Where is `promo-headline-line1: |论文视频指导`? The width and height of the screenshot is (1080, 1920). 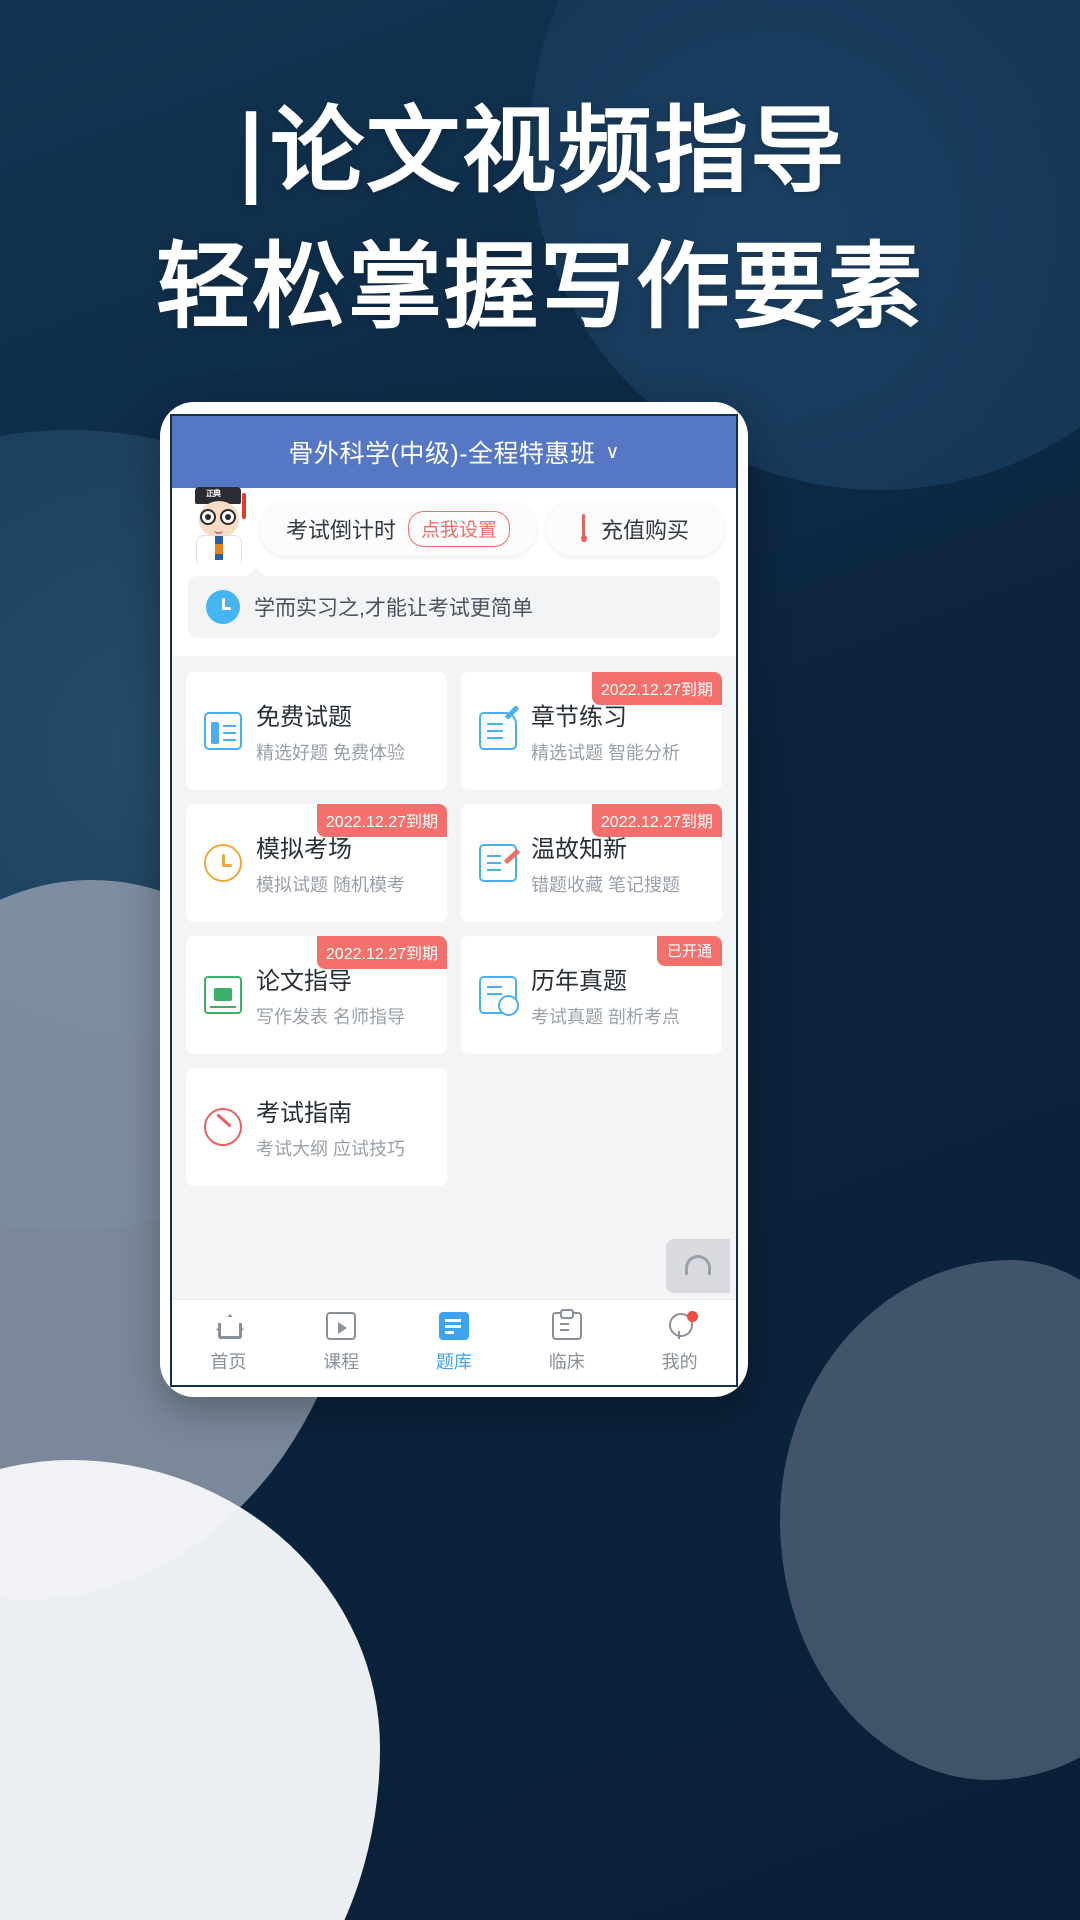
promo-headline-line1: |论文视频指导 is located at coordinates (540, 151).